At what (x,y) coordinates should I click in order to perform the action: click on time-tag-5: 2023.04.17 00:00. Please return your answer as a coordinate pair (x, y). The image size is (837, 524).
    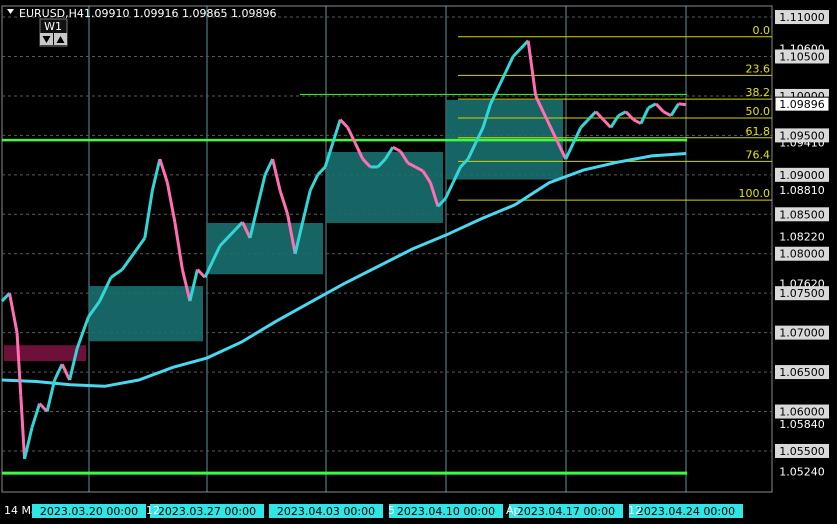
    Looking at the image, I should click on (566, 511).